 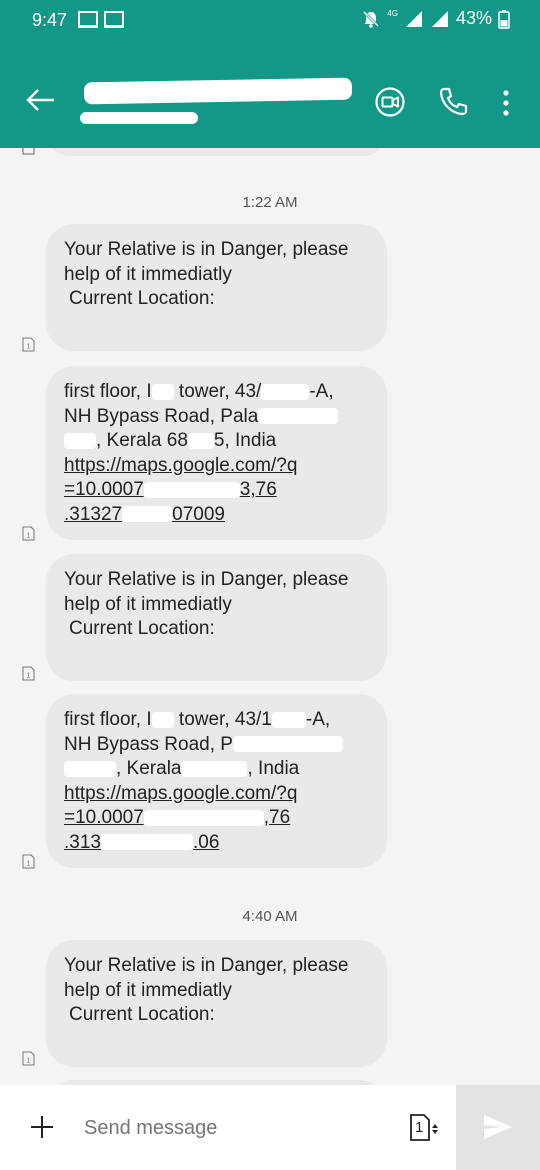 What do you see at coordinates (419, 1127) in the screenshot?
I see `sim-number: 1` at bounding box center [419, 1127].